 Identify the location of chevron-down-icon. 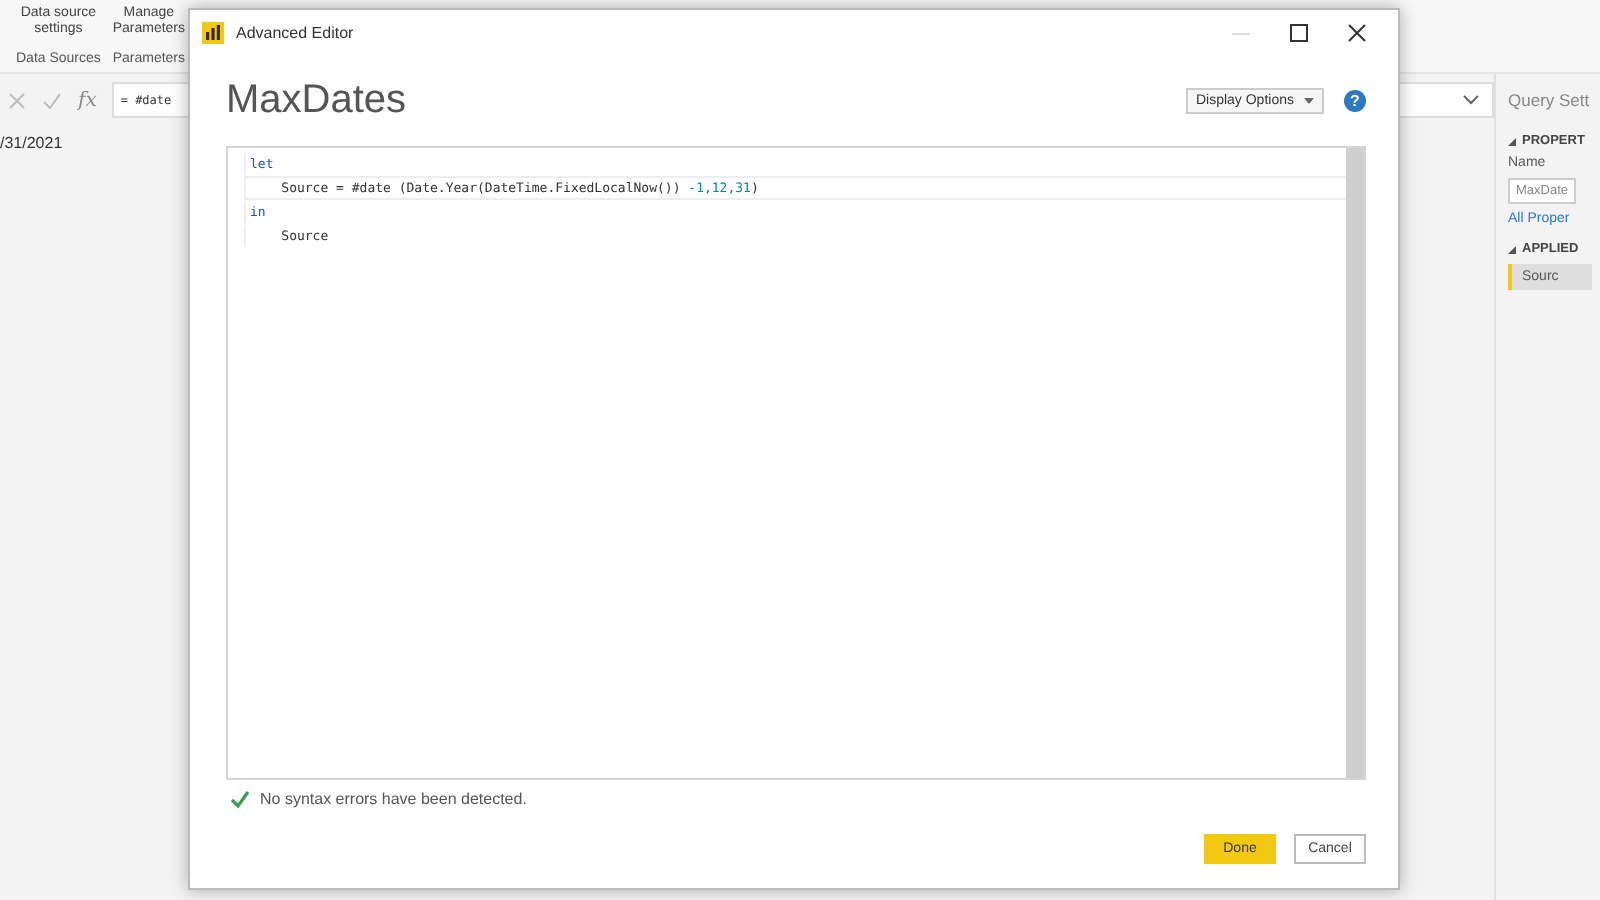
(1471, 100).